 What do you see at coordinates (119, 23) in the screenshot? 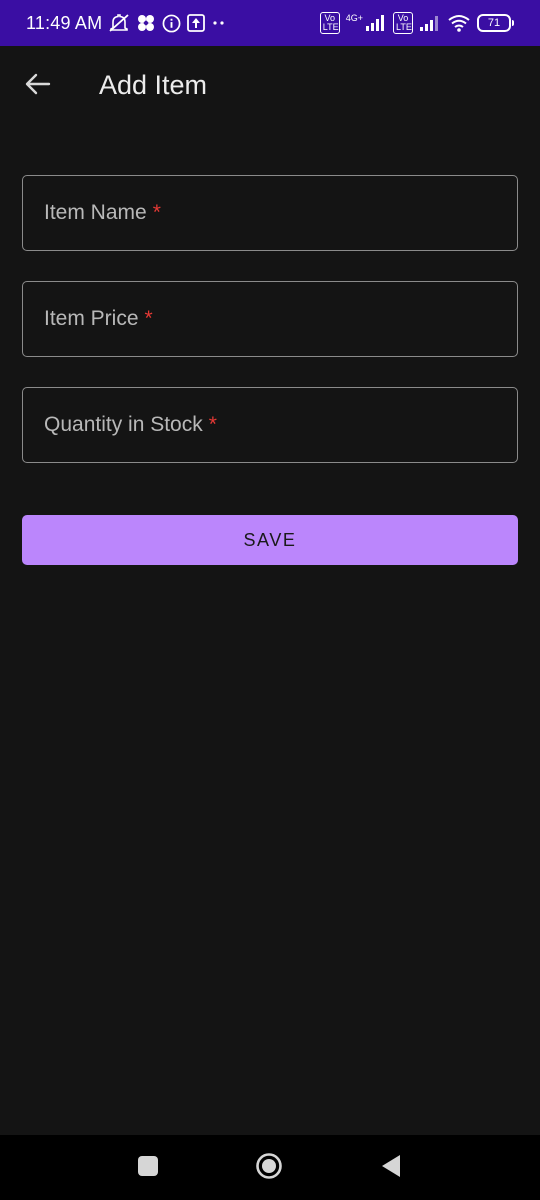
I see `mute-notifications-icon` at bounding box center [119, 23].